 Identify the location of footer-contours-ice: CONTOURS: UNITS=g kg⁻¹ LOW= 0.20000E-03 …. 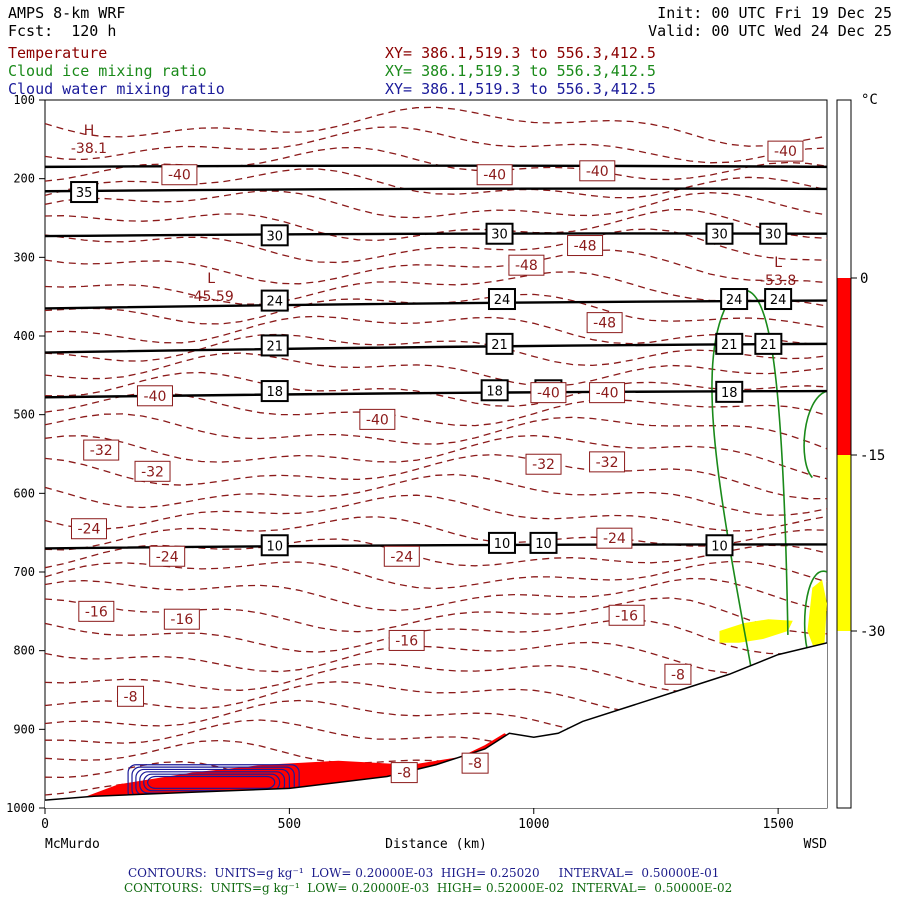
(428, 888).